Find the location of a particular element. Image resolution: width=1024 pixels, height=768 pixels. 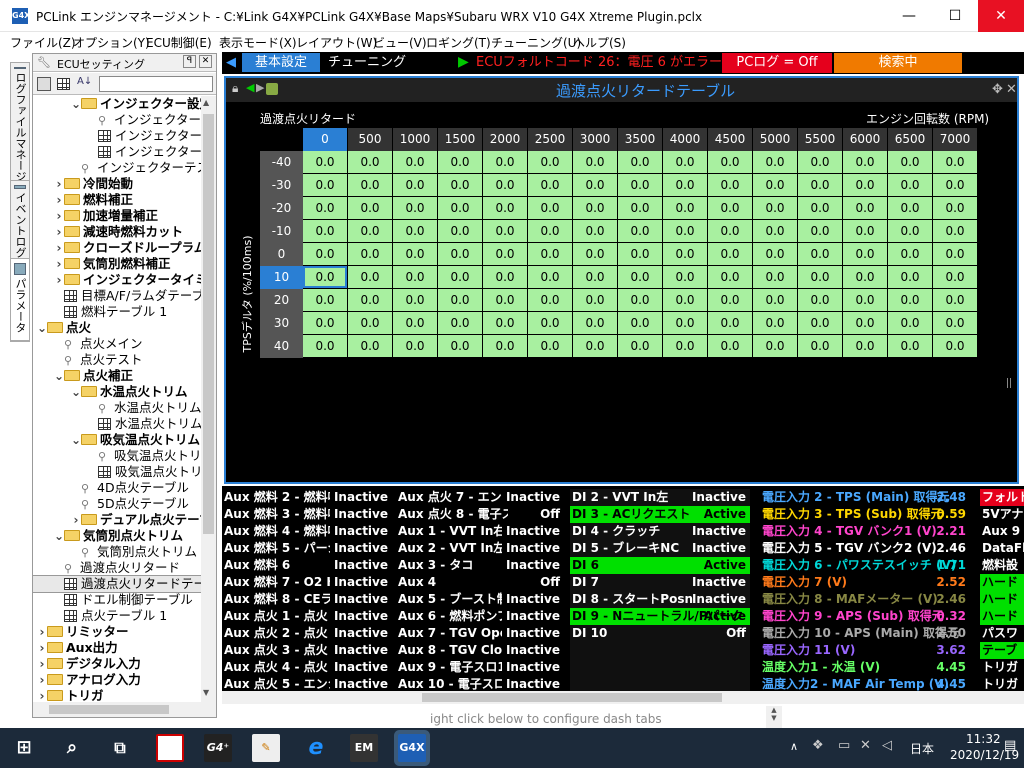

rpm-column-header: 1500 is located at coordinates (460, 139).